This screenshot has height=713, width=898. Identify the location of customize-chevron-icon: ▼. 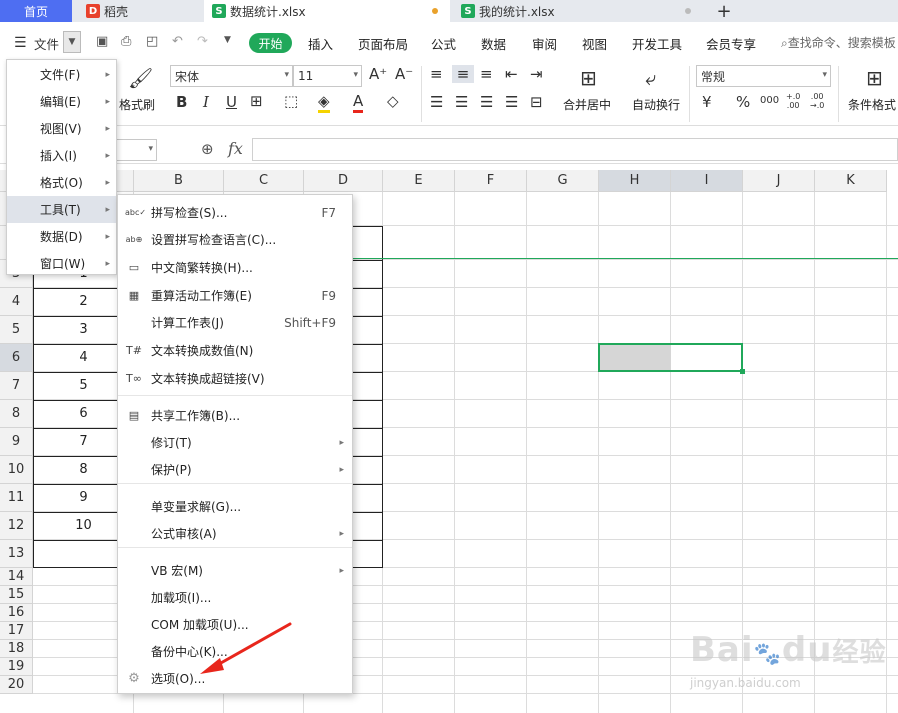
(227, 40).